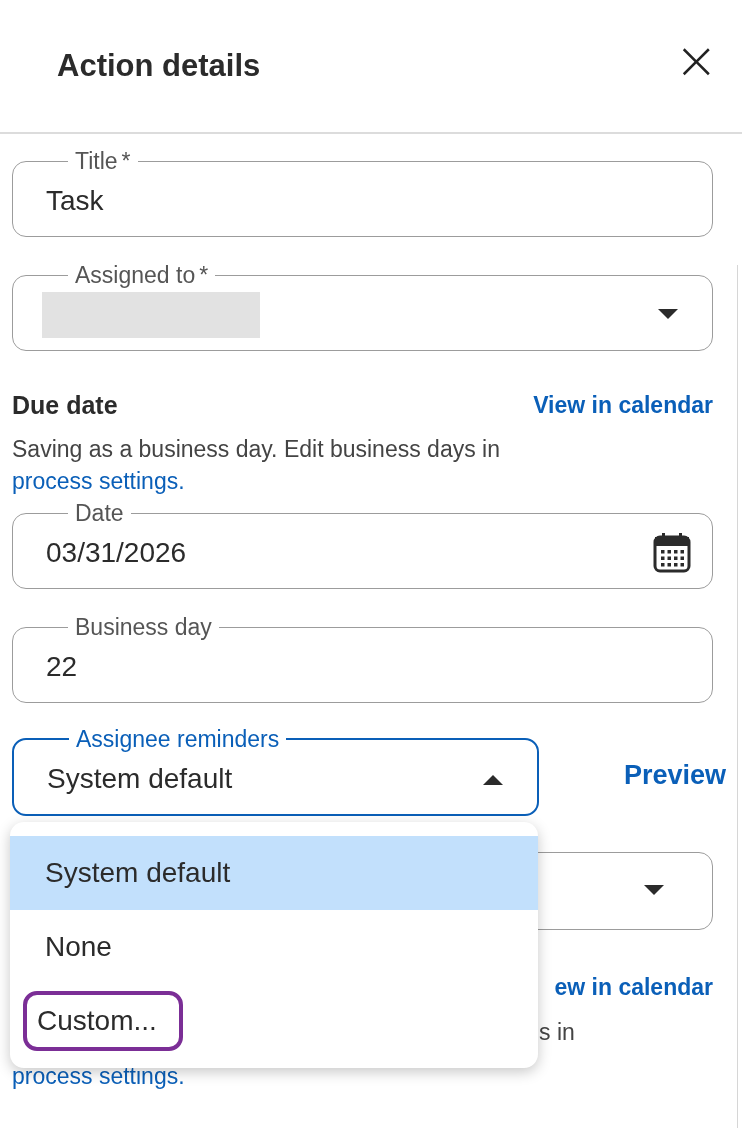  I want to click on field-label: Date, so click(99, 513).